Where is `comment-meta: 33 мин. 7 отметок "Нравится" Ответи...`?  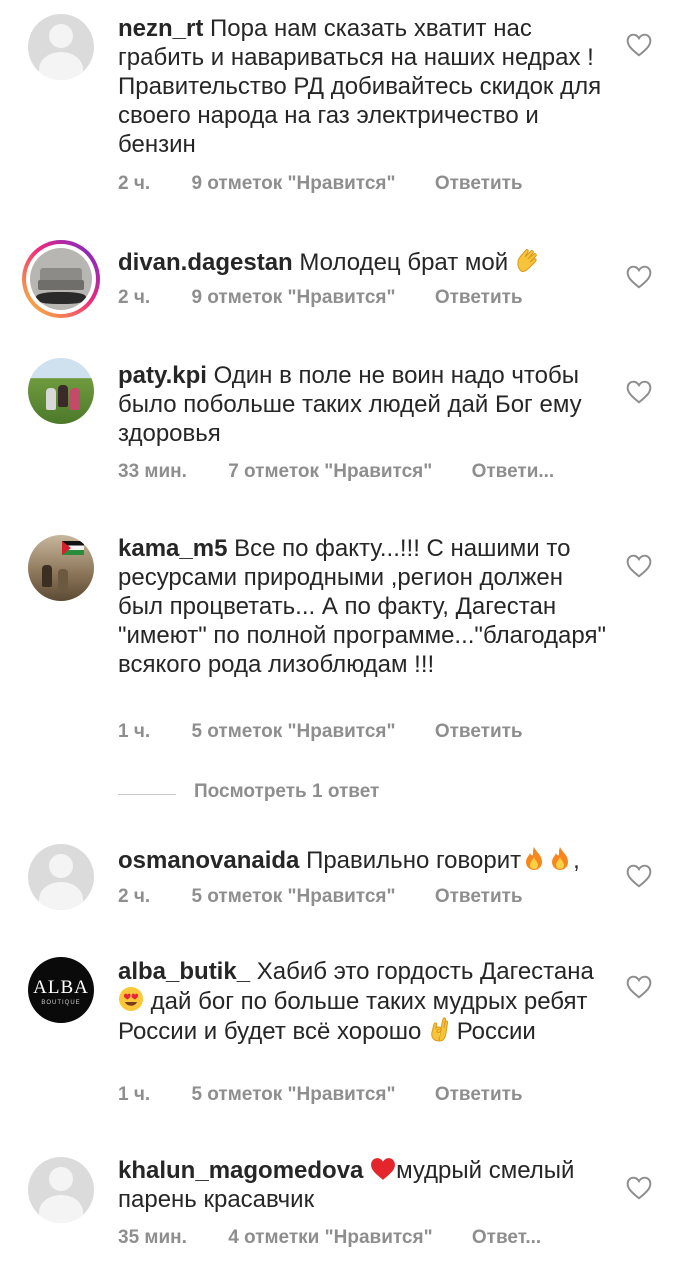
comment-meta: 33 мин. 7 отметок "Нравится" Ответи... is located at coordinates (336, 472).